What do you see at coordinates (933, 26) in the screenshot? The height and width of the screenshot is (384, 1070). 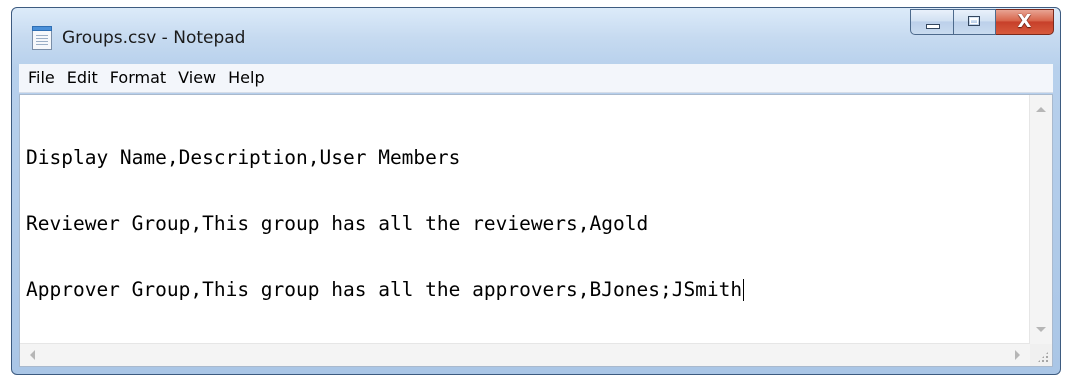 I see `minimize-icon` at bounding box center [933, 26].